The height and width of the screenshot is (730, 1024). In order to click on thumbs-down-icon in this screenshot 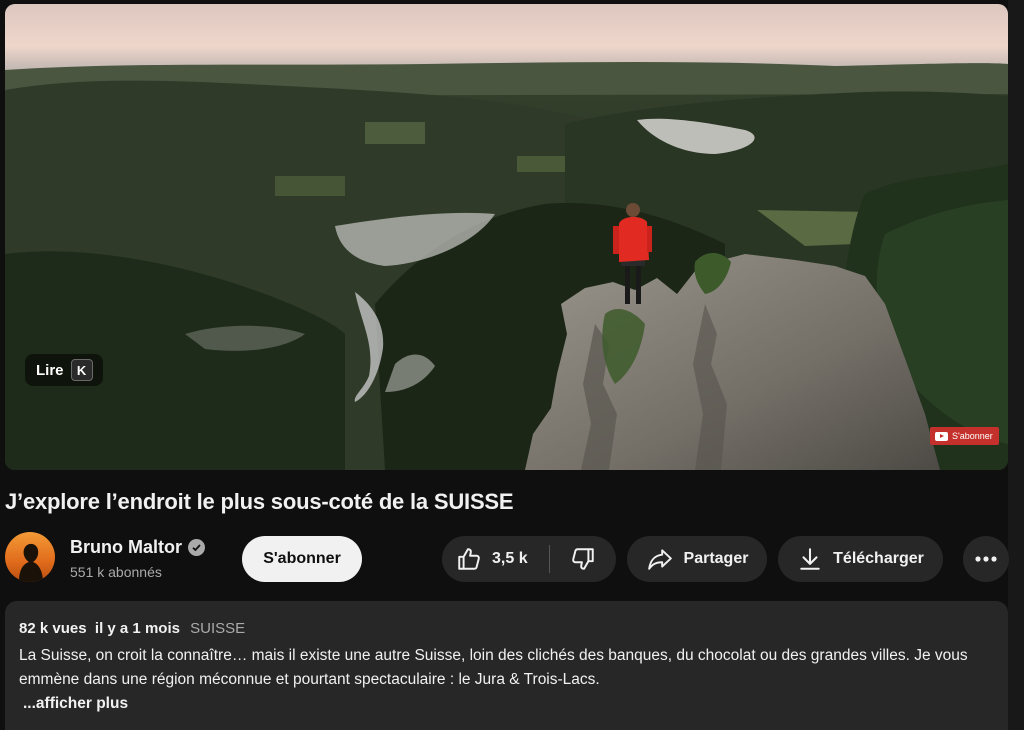, I will do `click(583, 559)`.